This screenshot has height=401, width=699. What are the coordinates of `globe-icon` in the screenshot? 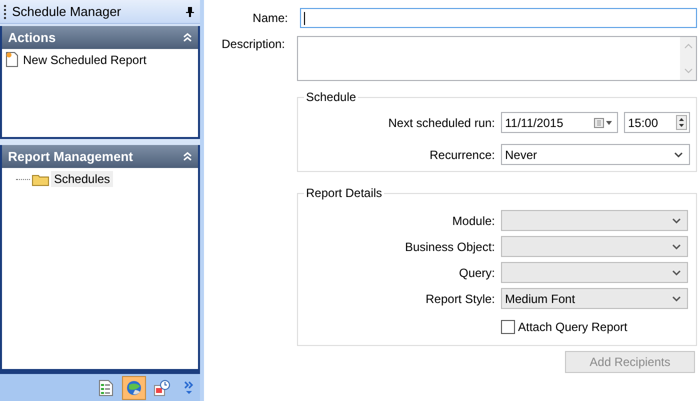 It's located at (134, 388).